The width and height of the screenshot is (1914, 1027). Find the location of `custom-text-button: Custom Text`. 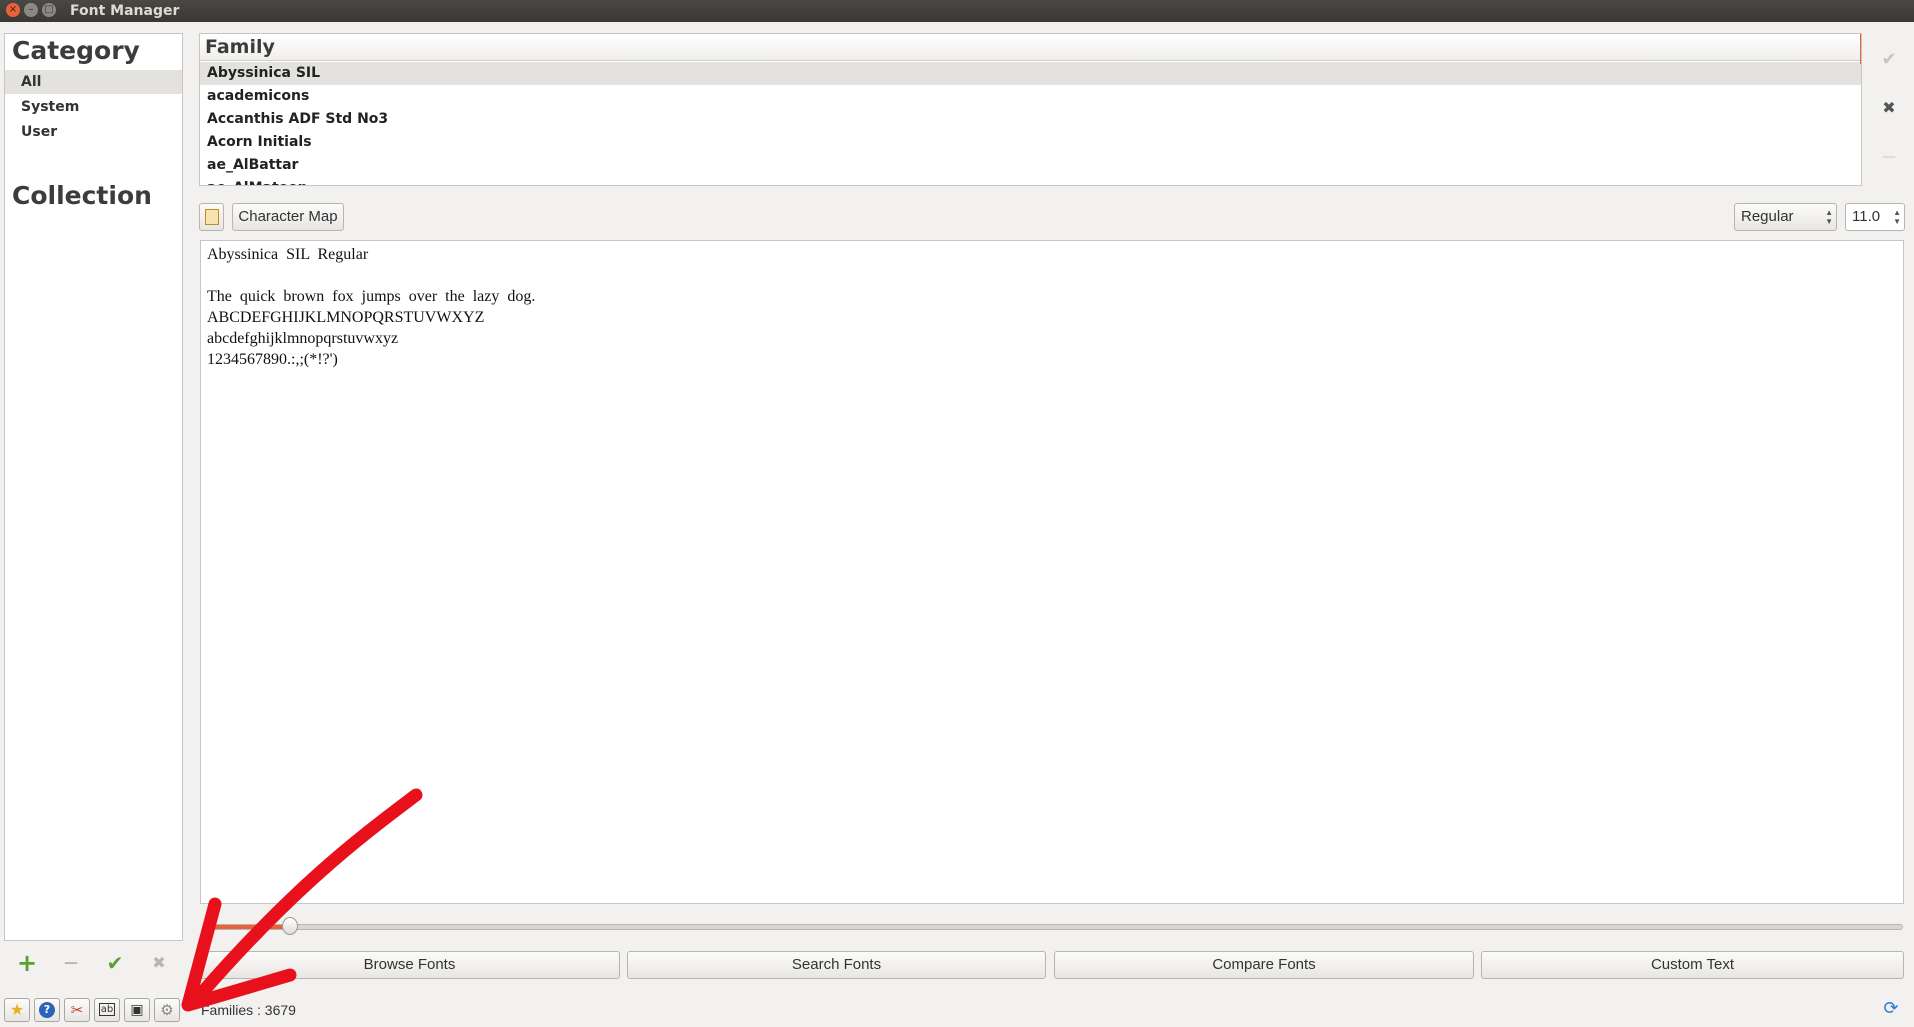

custom-text-button: Custom Text is located at coordinates (1692, 965).